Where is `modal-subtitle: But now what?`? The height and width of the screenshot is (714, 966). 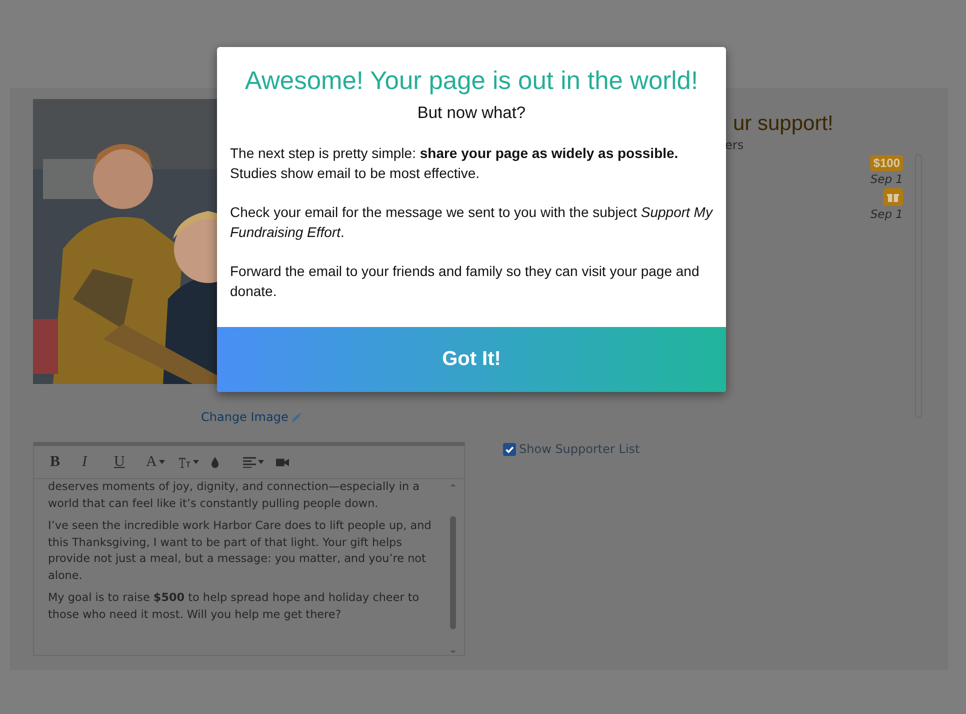 modal-subtitle: But now what? is located at coordinates (471, 113).